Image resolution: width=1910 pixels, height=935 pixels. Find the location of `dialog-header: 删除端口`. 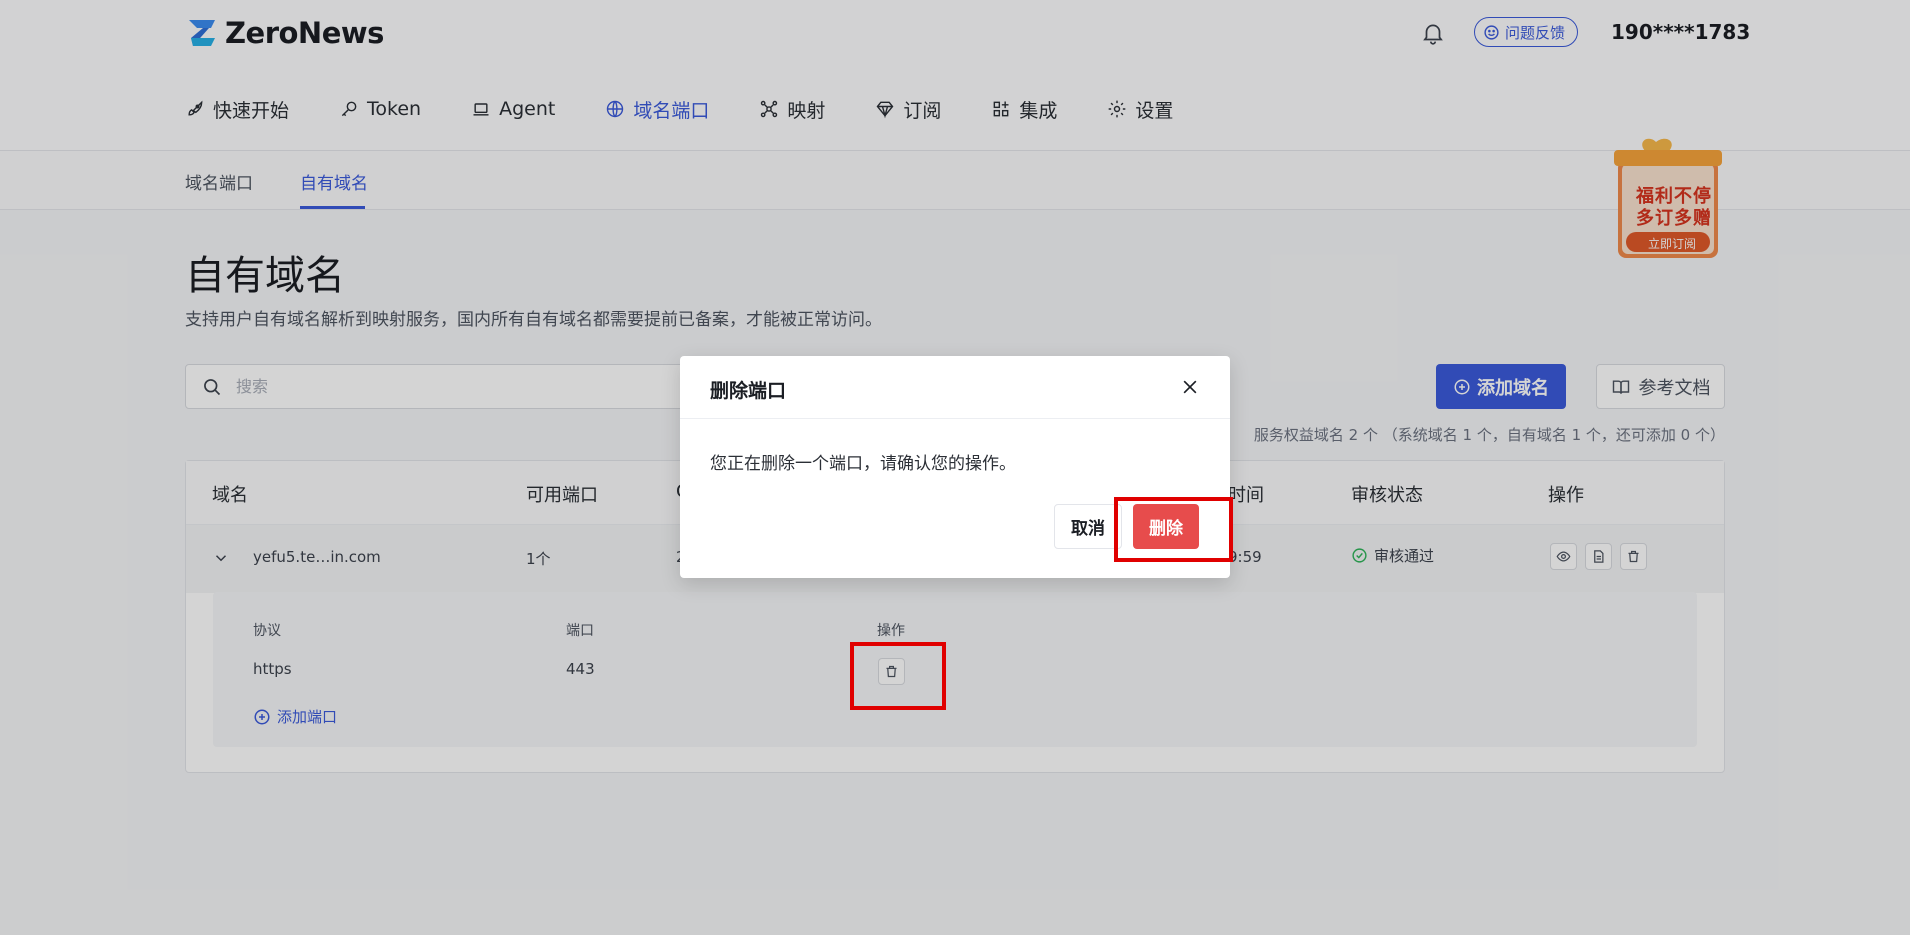

dialog-header: 删除端口 is located at coordinates (955, 387).